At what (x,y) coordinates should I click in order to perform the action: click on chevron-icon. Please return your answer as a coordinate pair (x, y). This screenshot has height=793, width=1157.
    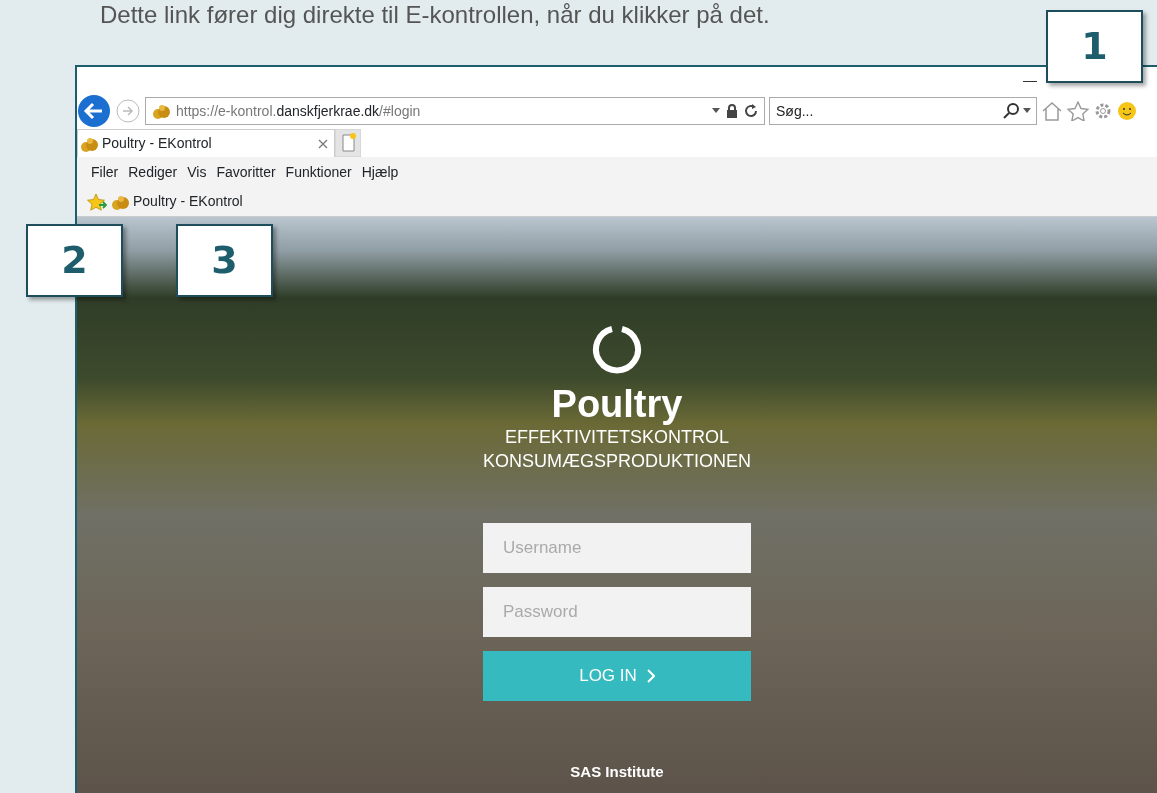
    Looking at the image, I should click on (650, 676).